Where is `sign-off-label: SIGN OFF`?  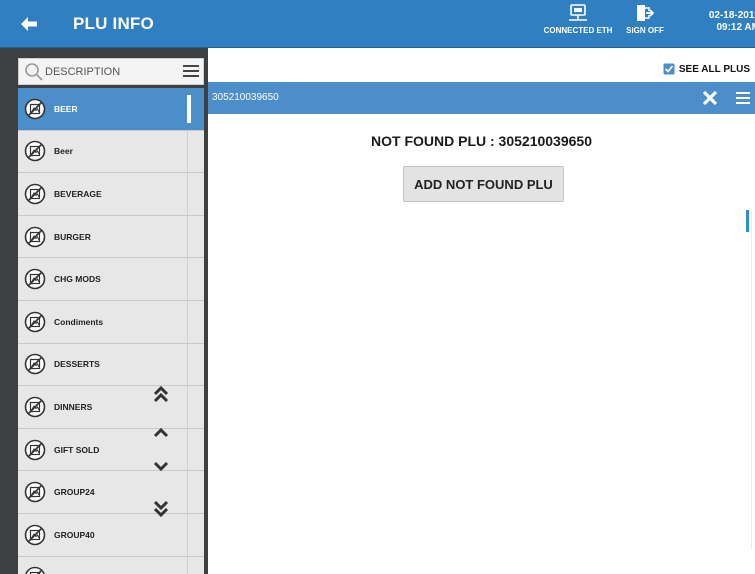 sign-off-label: SIGN OFF is located at coordinates (645, 30).